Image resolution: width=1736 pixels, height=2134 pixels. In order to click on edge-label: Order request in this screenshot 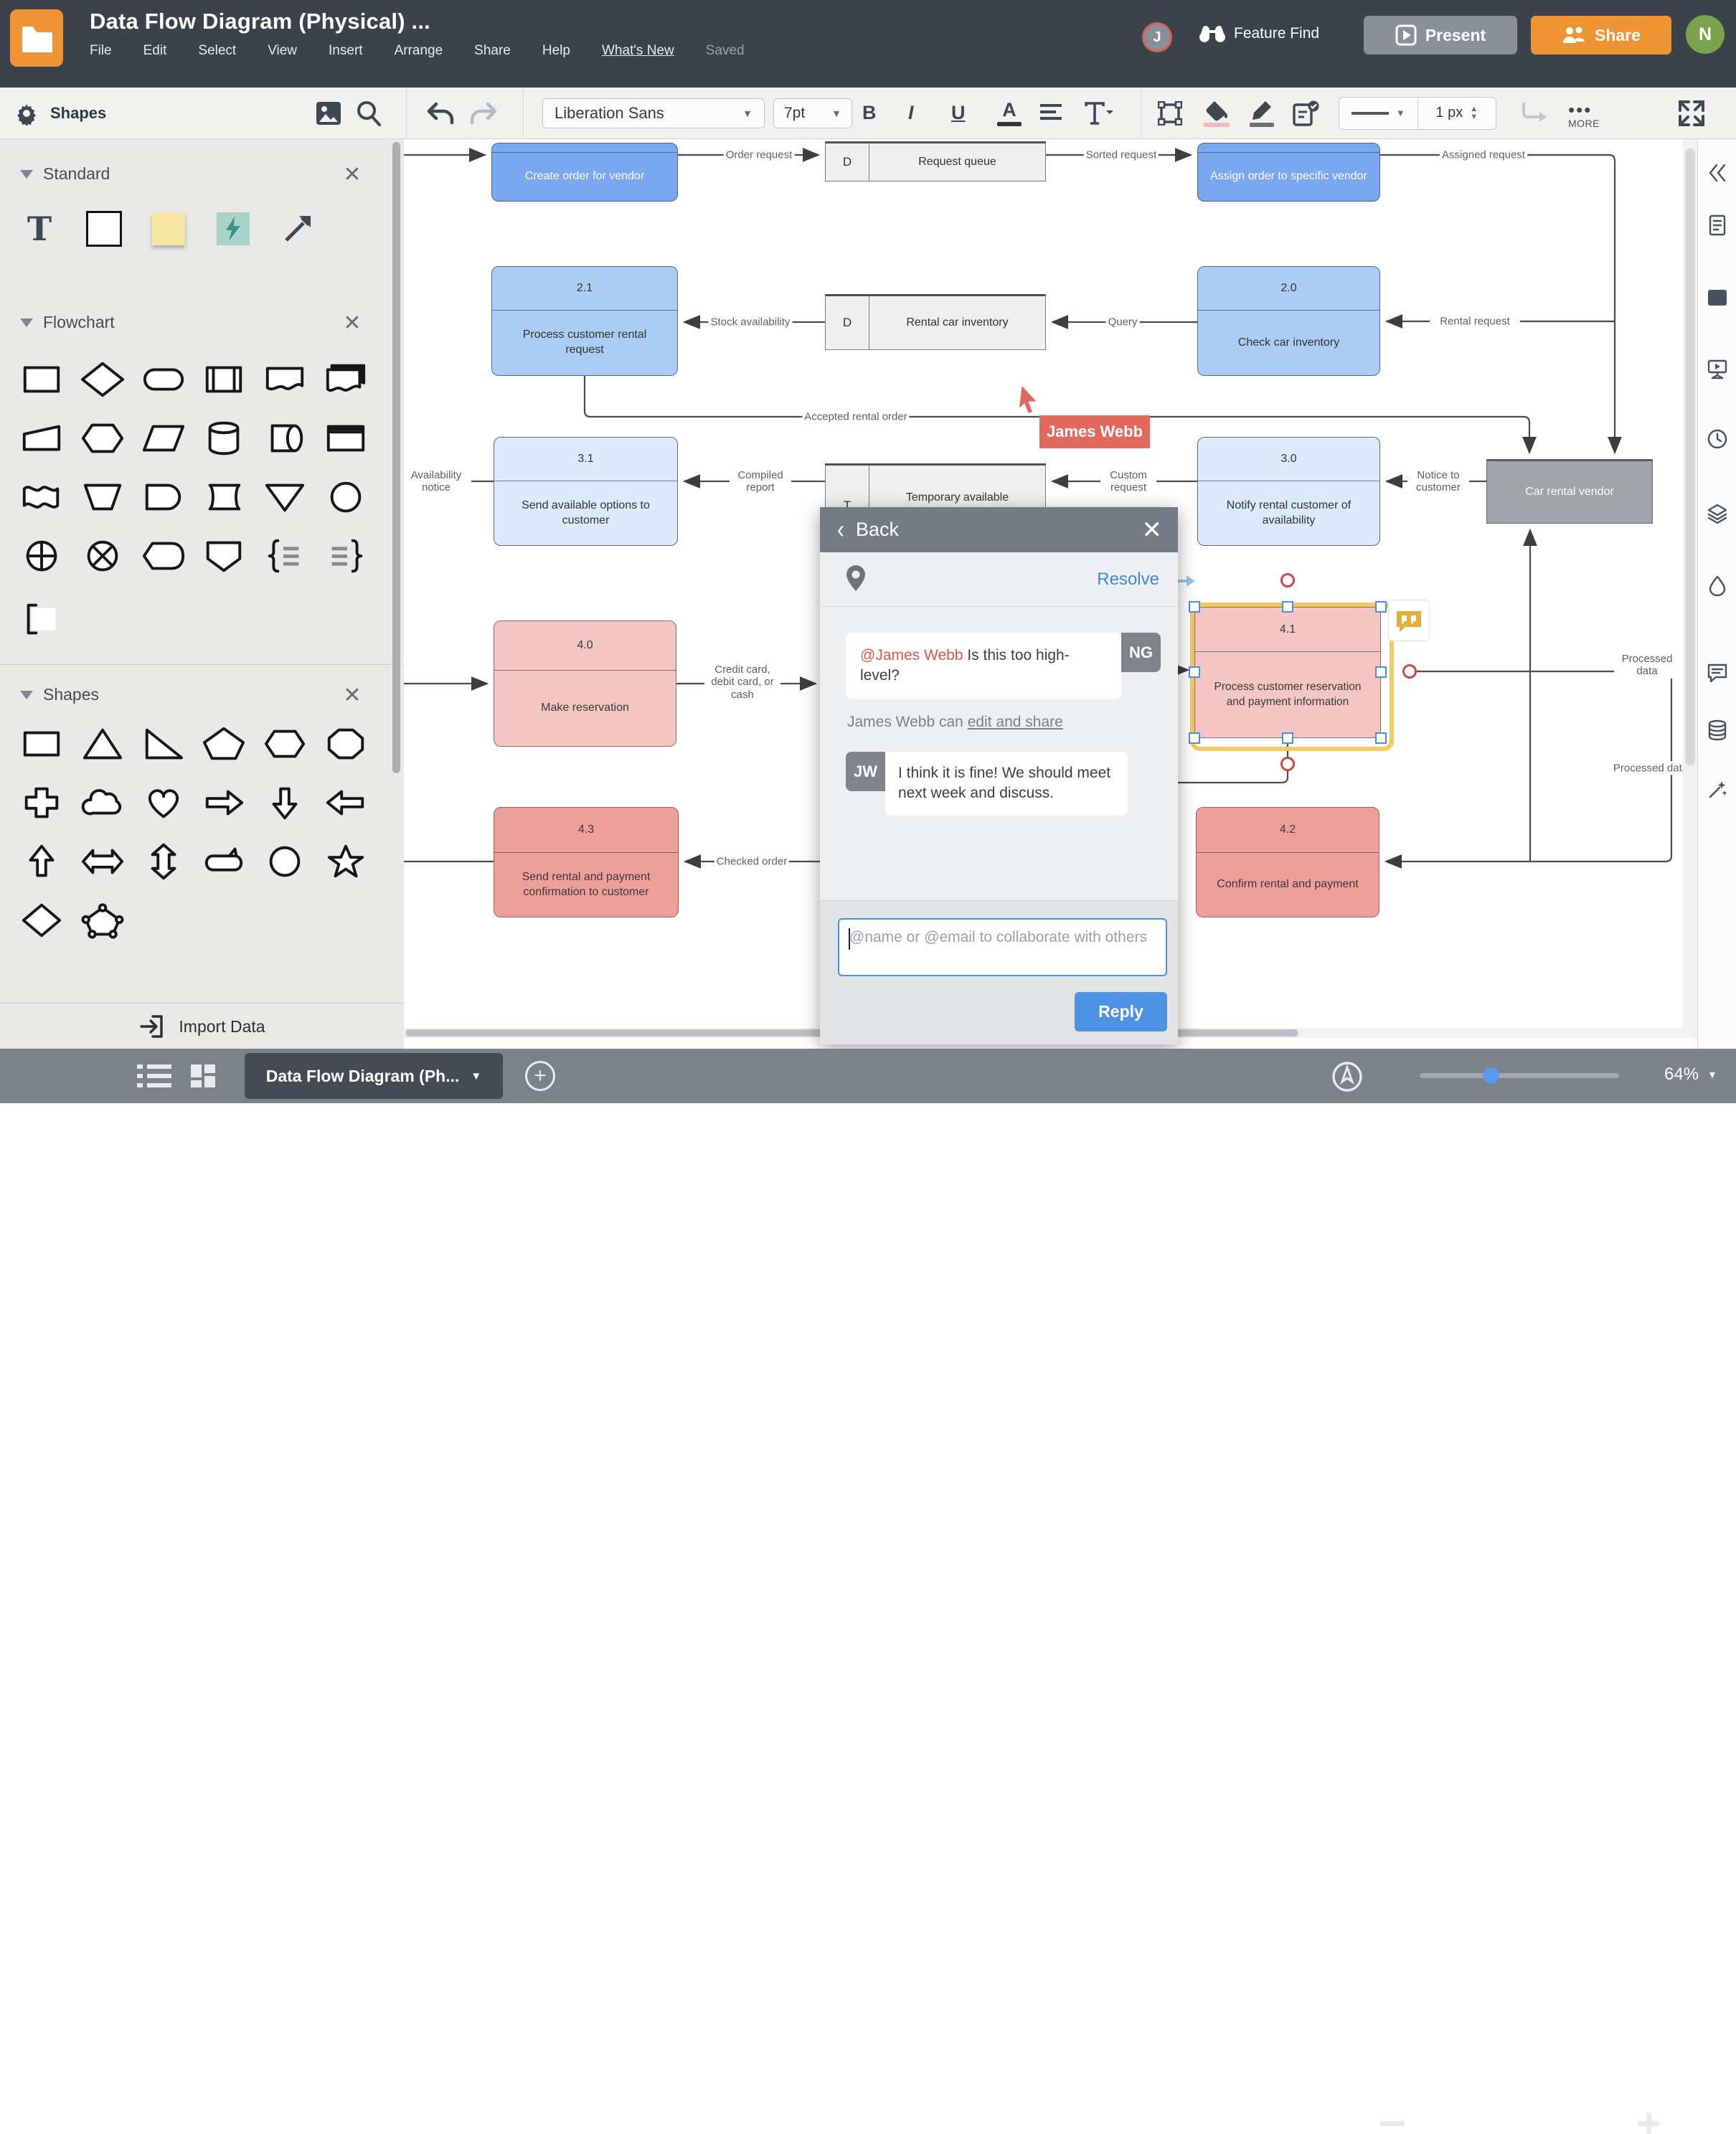, I will do `click(759, 155)`.